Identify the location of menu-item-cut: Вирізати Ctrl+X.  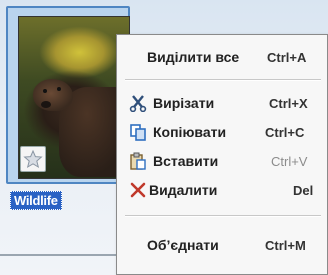
(222, 103).